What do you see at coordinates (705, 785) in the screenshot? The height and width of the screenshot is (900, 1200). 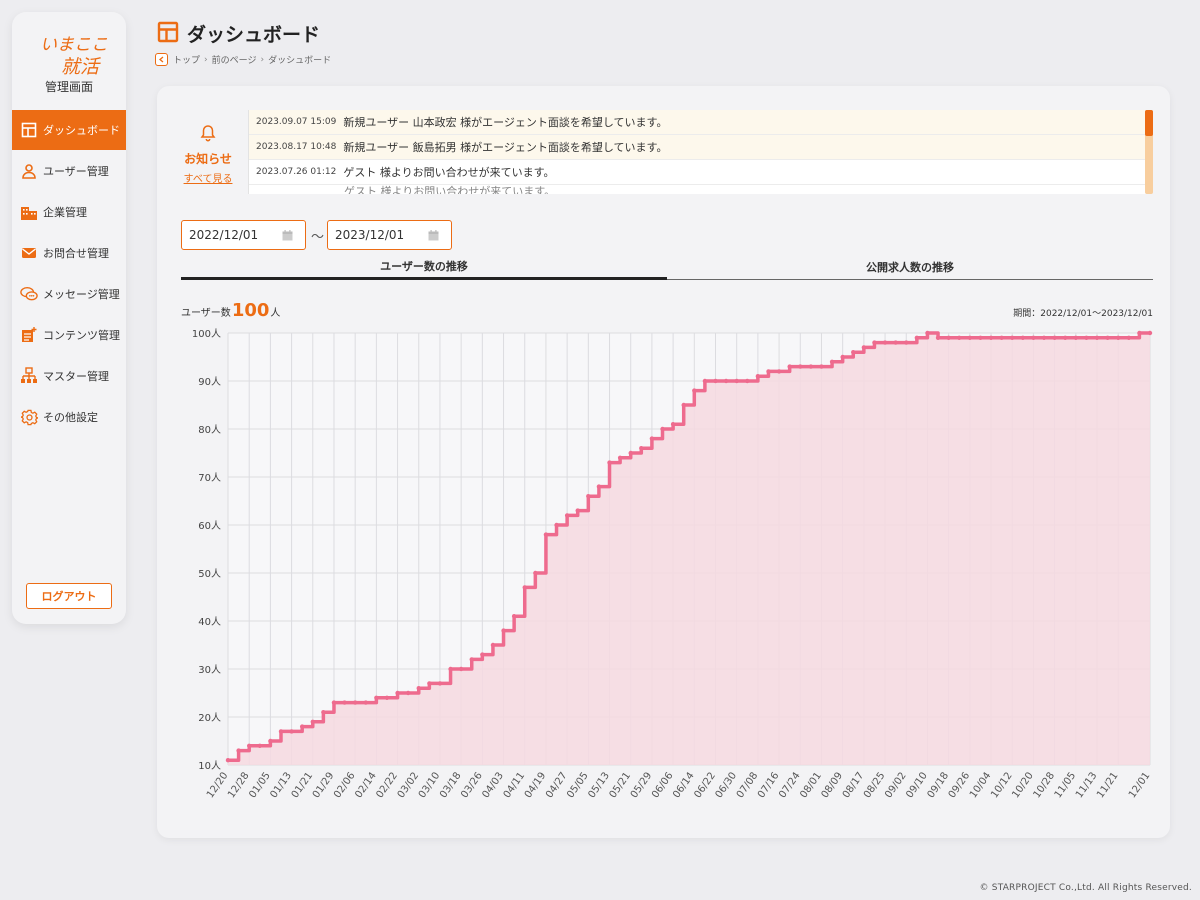 I see `x-tick-label: 06/22` at bounding box center [705, 785].